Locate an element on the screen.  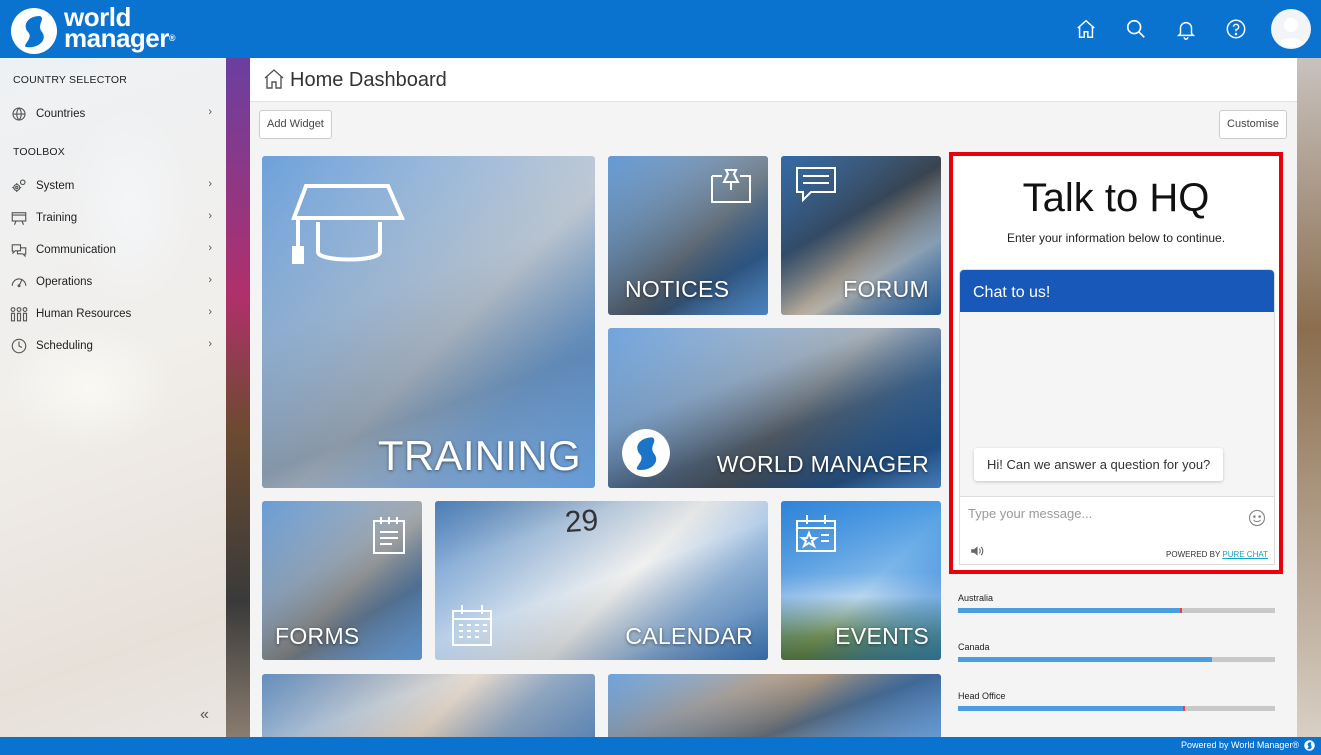
tile-forms: FORMS is located at coordinates (342, 580).